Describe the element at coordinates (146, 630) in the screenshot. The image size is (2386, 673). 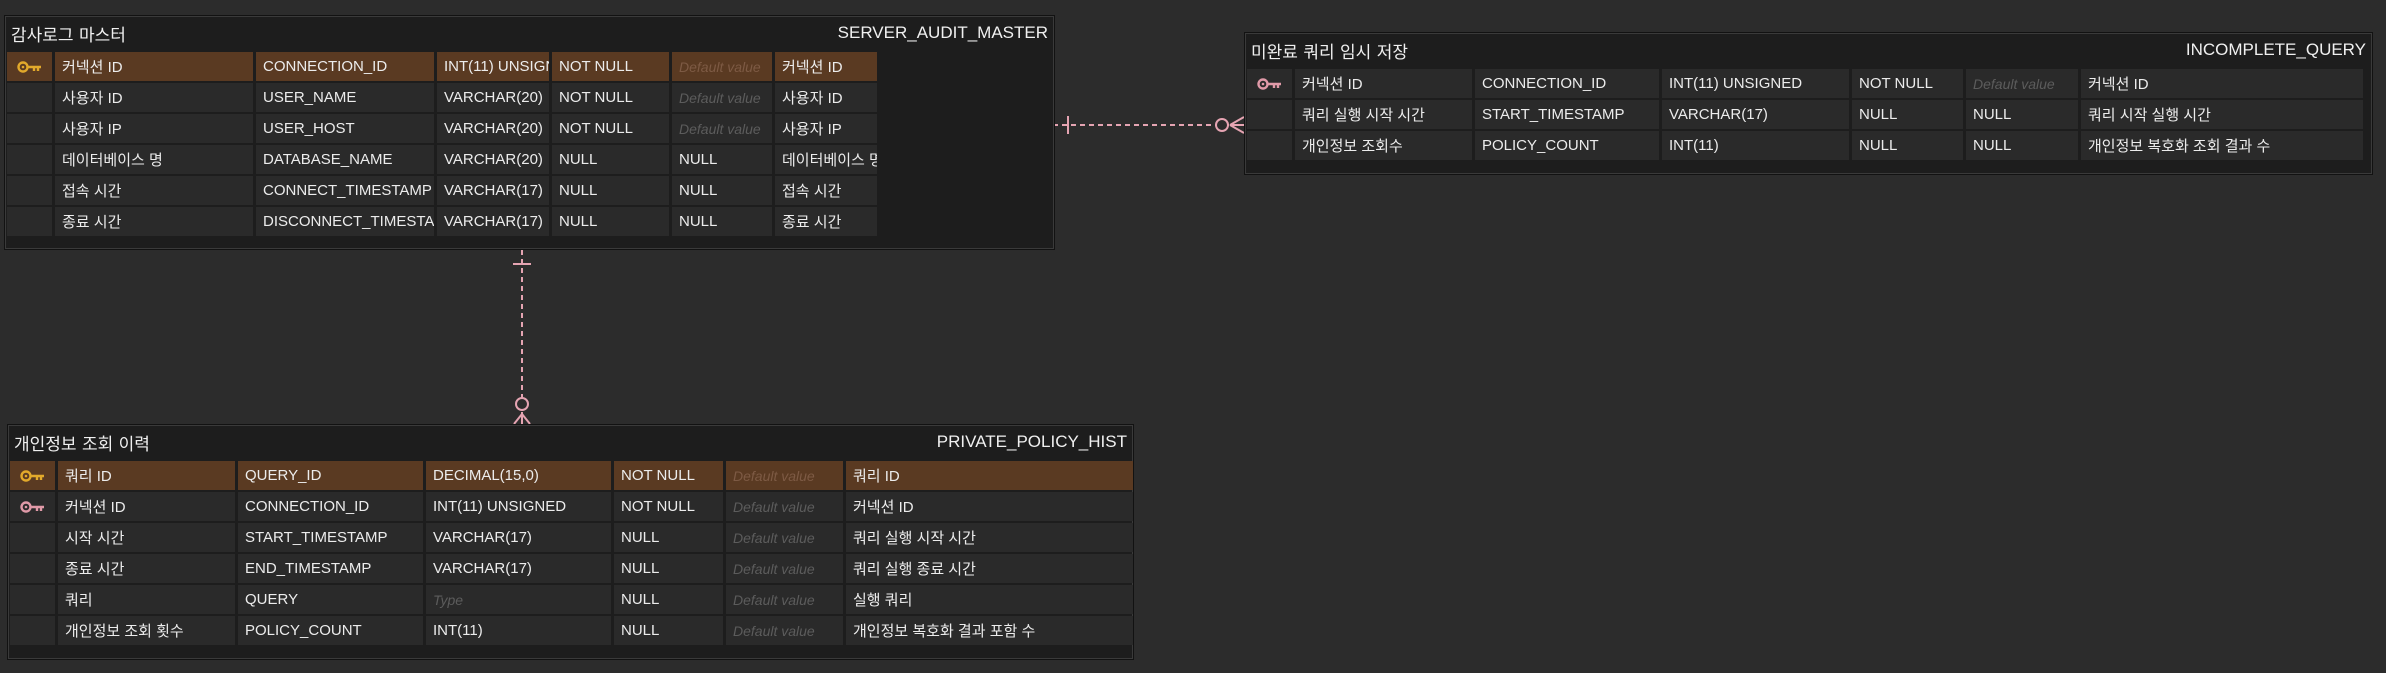
I see `column-logical-name: 개인정보 조회 횟수` at that location.